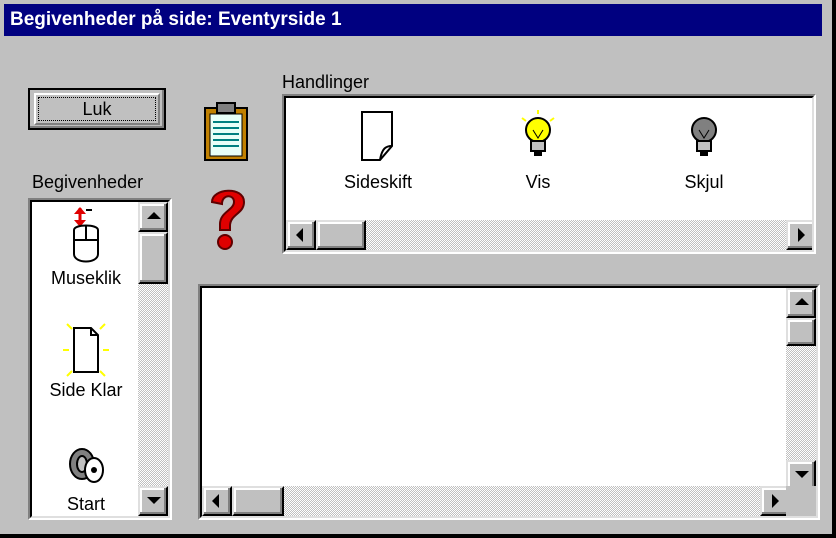 The height and width of the screenshot is (538, 836). Describe the element at coordinates (258, 501) in the screenshot. I see `details-hscroll-thumb` at that location.